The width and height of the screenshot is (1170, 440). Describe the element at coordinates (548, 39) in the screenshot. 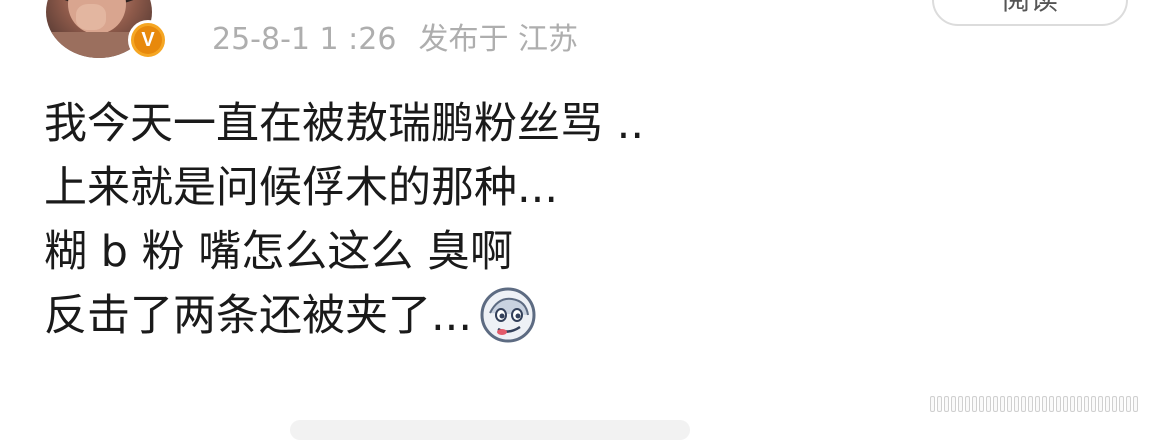

I see `post-location: 江苏` at that location.